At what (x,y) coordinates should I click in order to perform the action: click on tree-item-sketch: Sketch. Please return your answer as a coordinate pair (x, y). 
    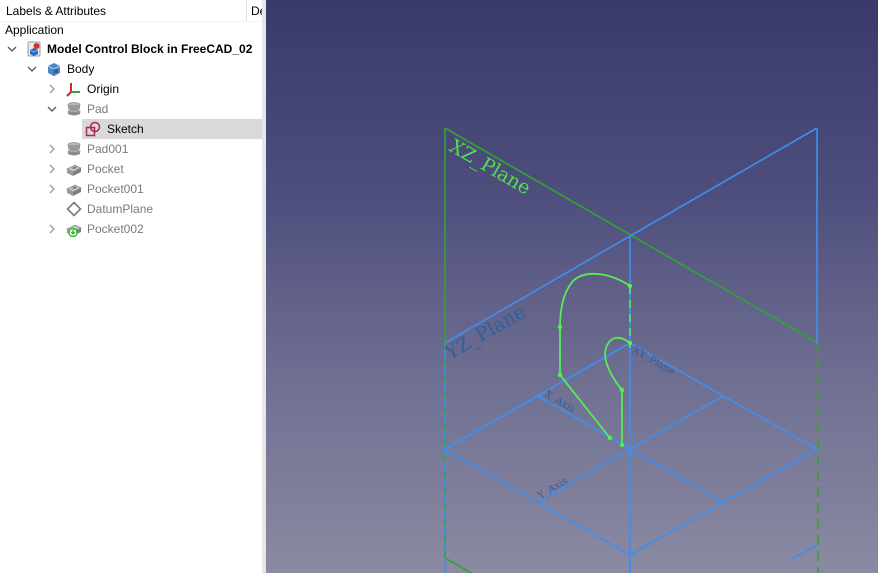
    Looking at the image, I should click on (172, 129).